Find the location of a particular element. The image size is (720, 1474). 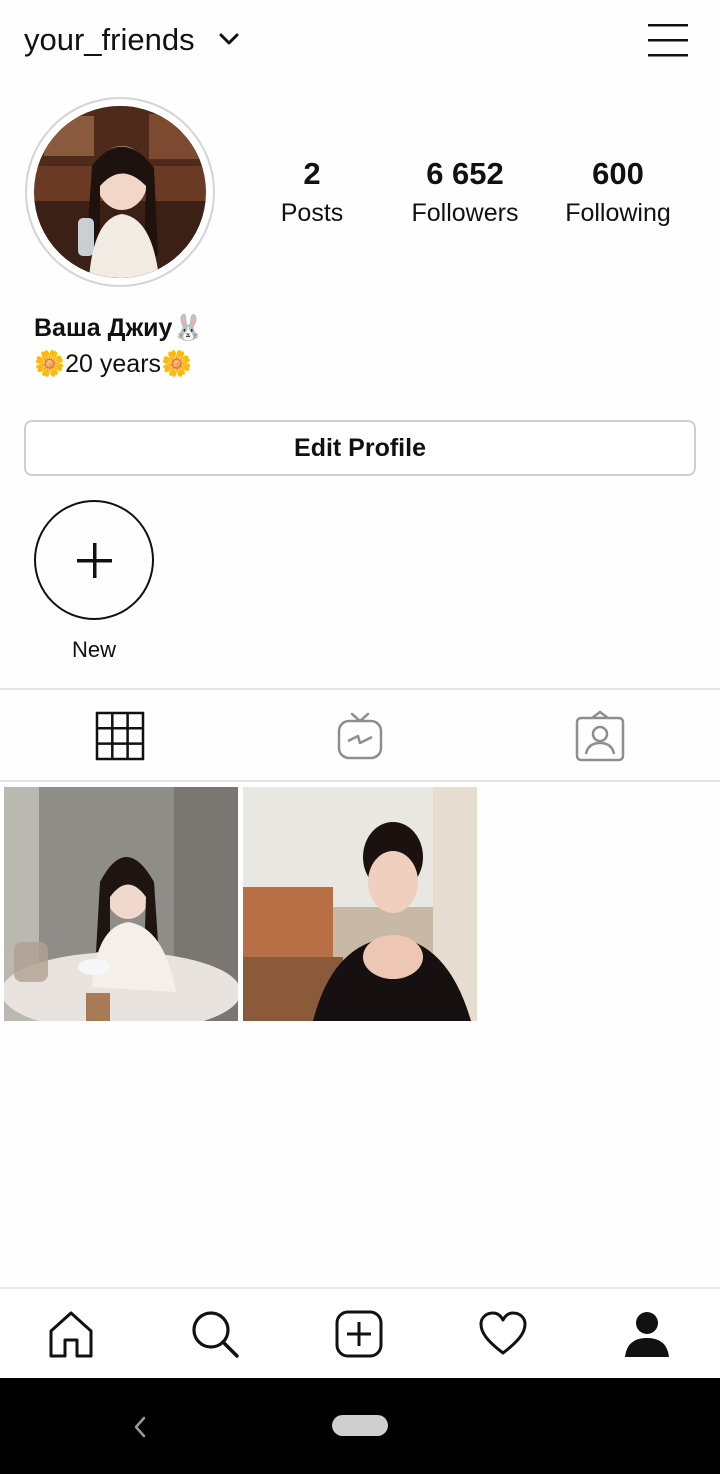

hamburger-menu-icon is located at coordinates (668, 40).